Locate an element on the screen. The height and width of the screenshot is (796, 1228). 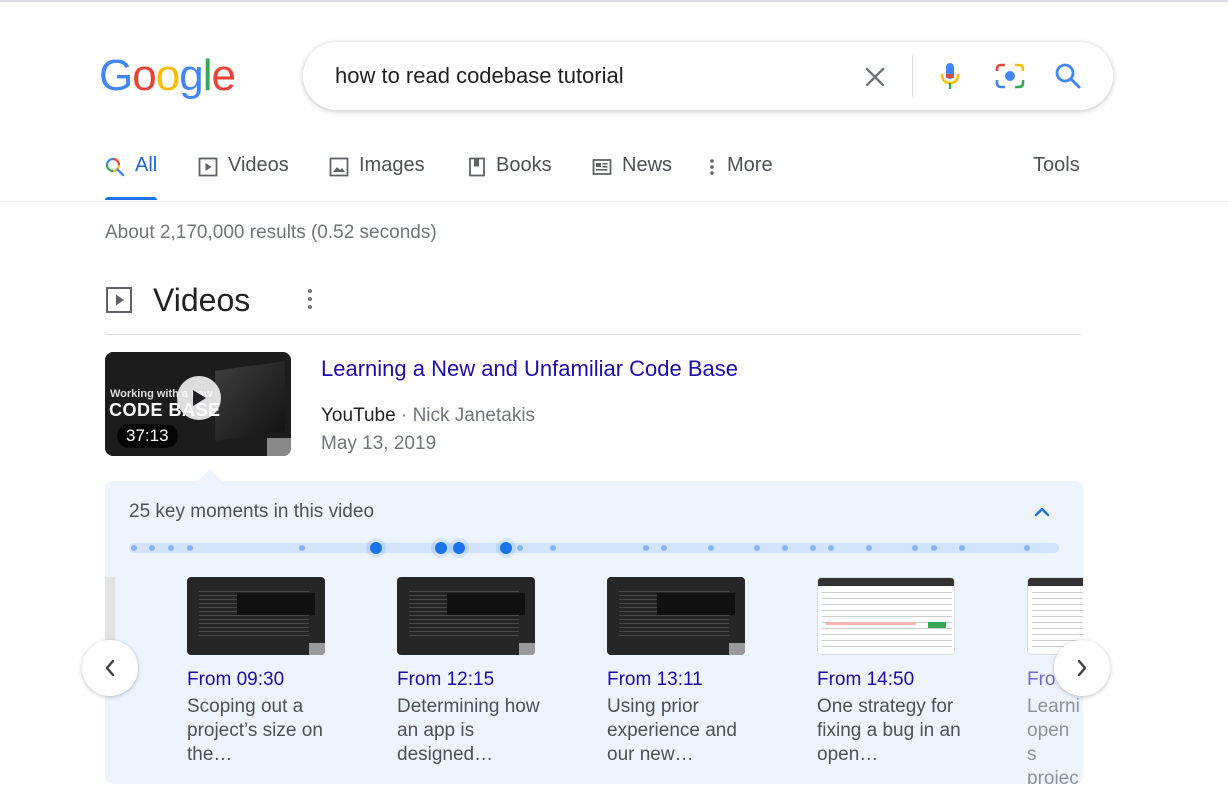
result-stats: About 2,170,000 results (0.52 seconds) is located at coordinates (271, 232).